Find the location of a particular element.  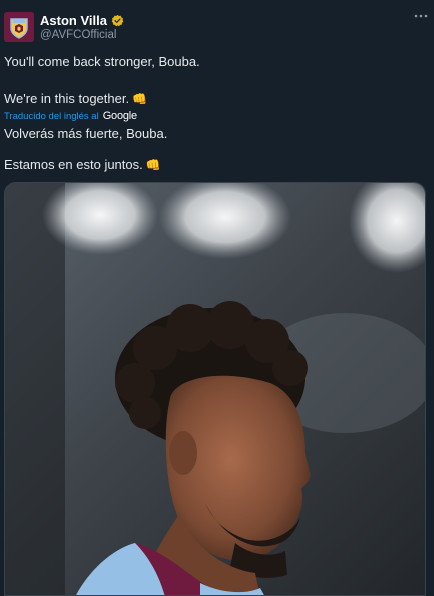

club-crest-icon is located at coordinates (19, 27).